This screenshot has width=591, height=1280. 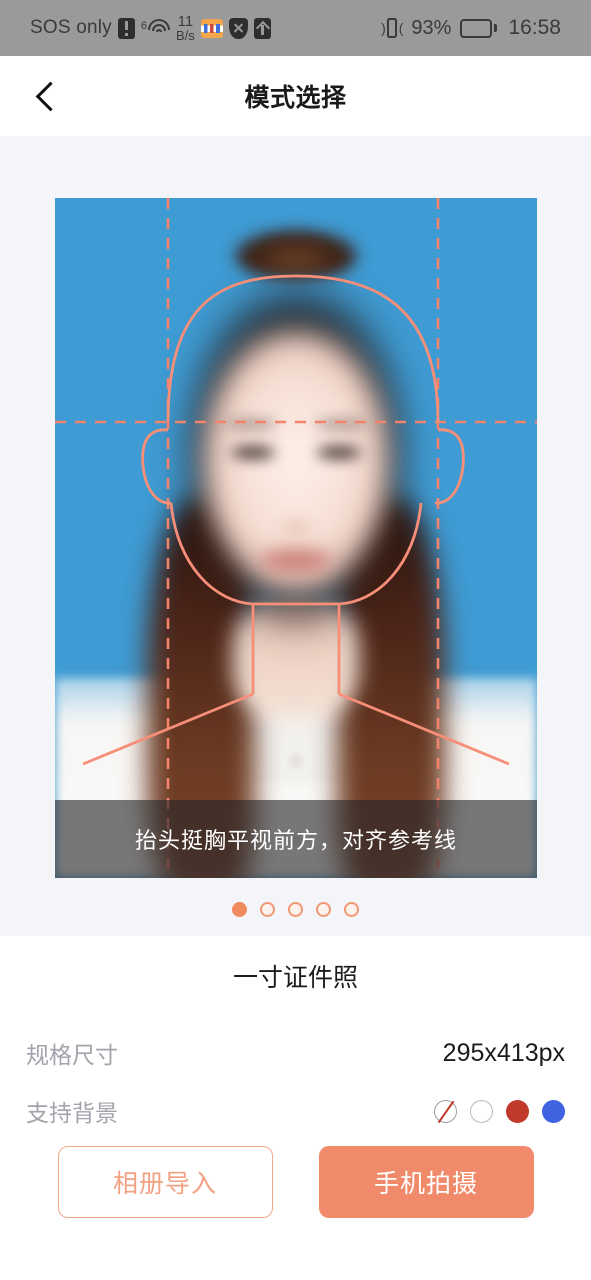 What do you see at coordinates (211, 28) in the screenshot?
I see `app-icon` at bounding box center [211, 28].